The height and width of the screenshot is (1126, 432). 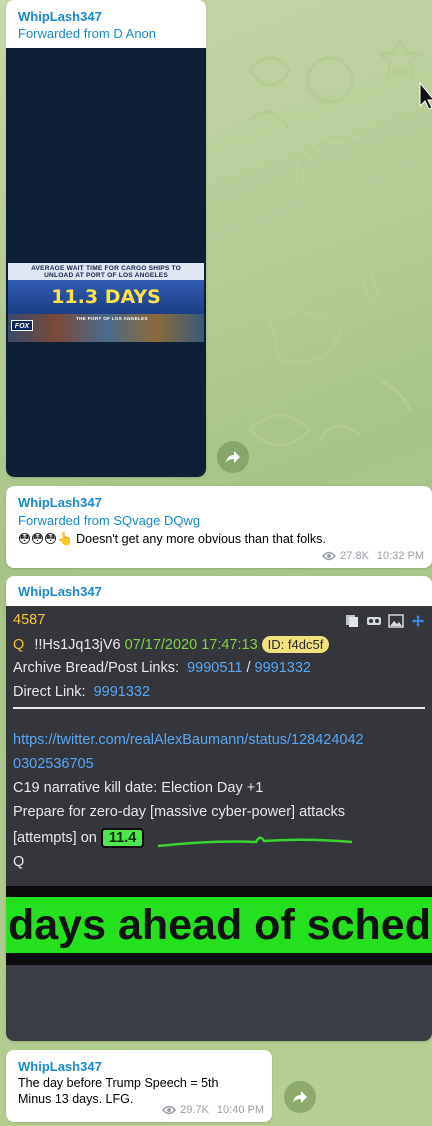 What do you see at coordinates (106, 33) in the screenshot?
I see `forwarded-from: Forwarded from D Anon` at bounding box center [106, 33].